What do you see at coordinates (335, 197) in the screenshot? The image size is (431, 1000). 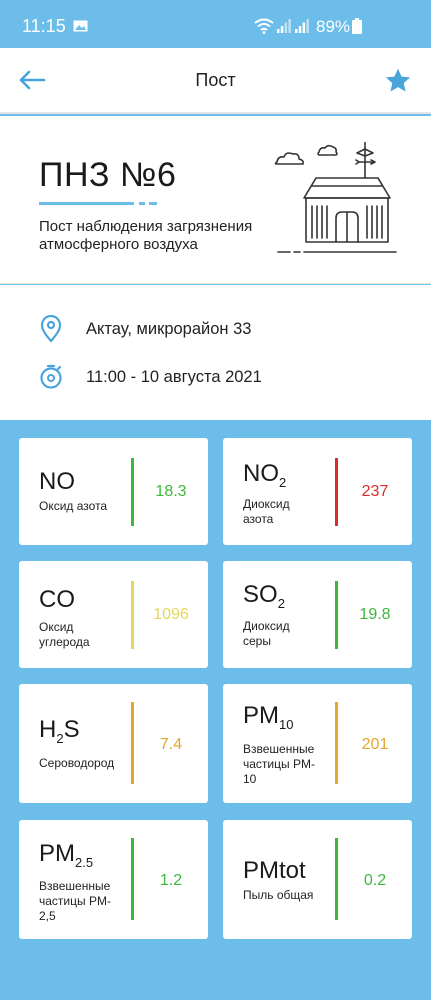 I see `weather-station-house-icon` at bounding box center [335, 197].